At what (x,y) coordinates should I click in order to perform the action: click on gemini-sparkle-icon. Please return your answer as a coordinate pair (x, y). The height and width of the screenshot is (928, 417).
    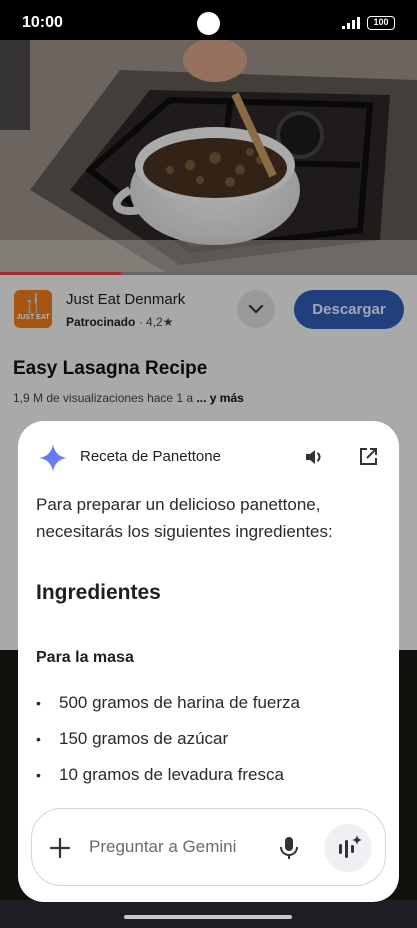
    Looking at the image, I should click on (53, 458).